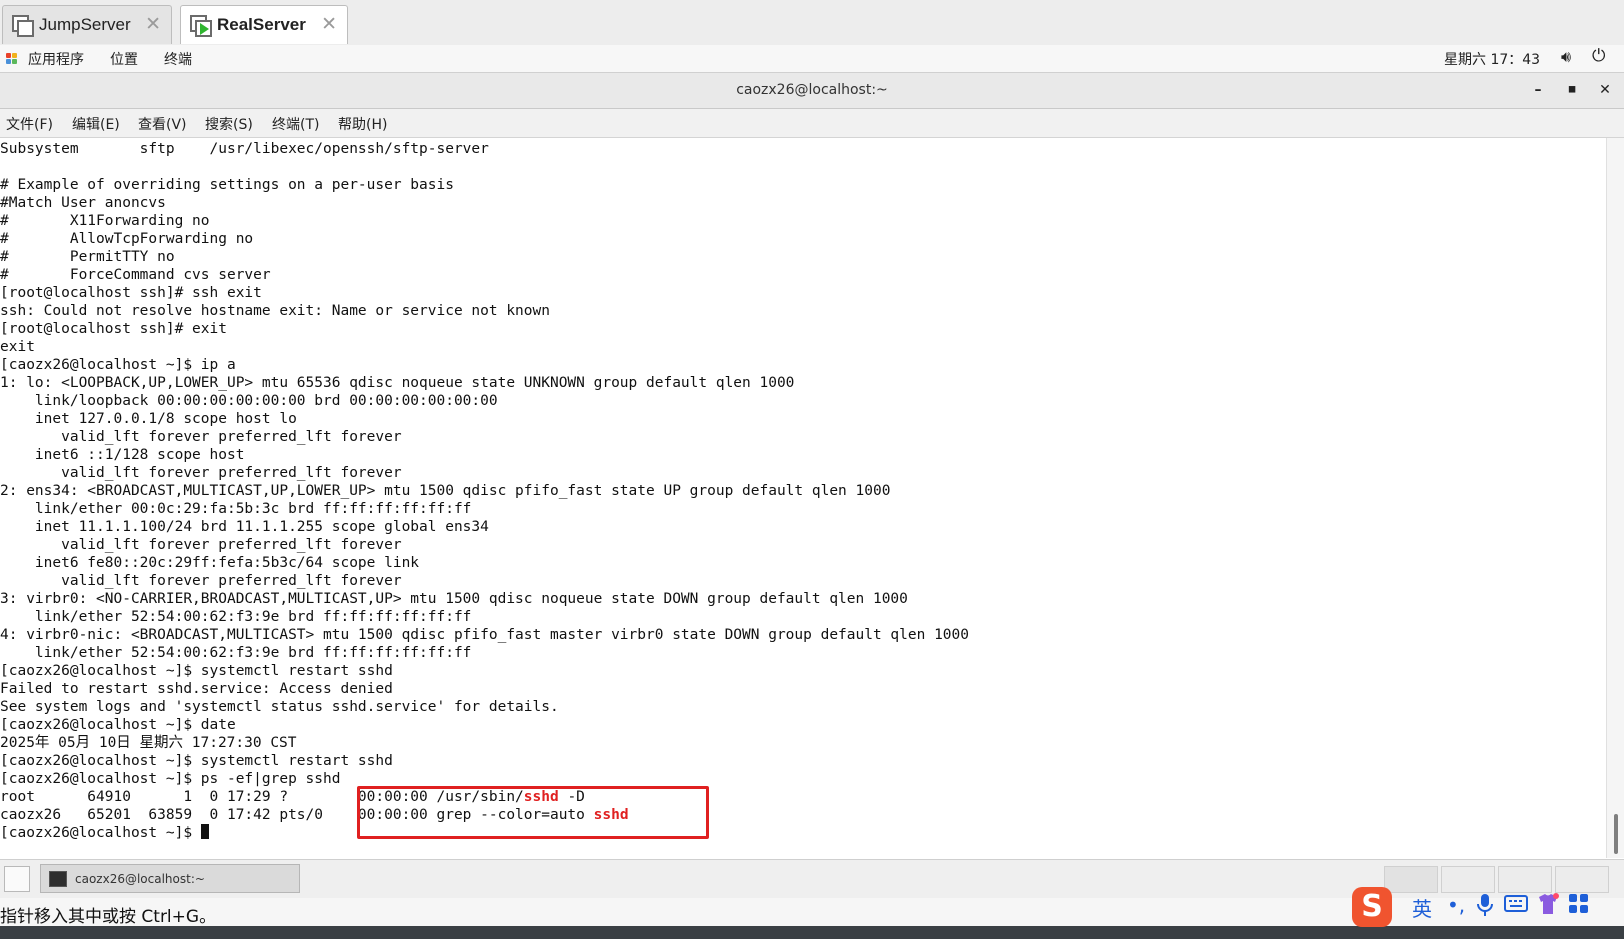 The image size is (1624, 939). I want to click on applications-menu: 应用程序, so click(56, 59).